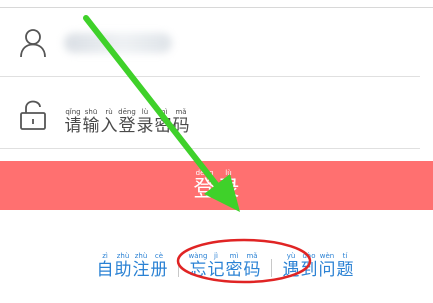  I want to click on placeholder-char: shū 输, so click(91, 122).